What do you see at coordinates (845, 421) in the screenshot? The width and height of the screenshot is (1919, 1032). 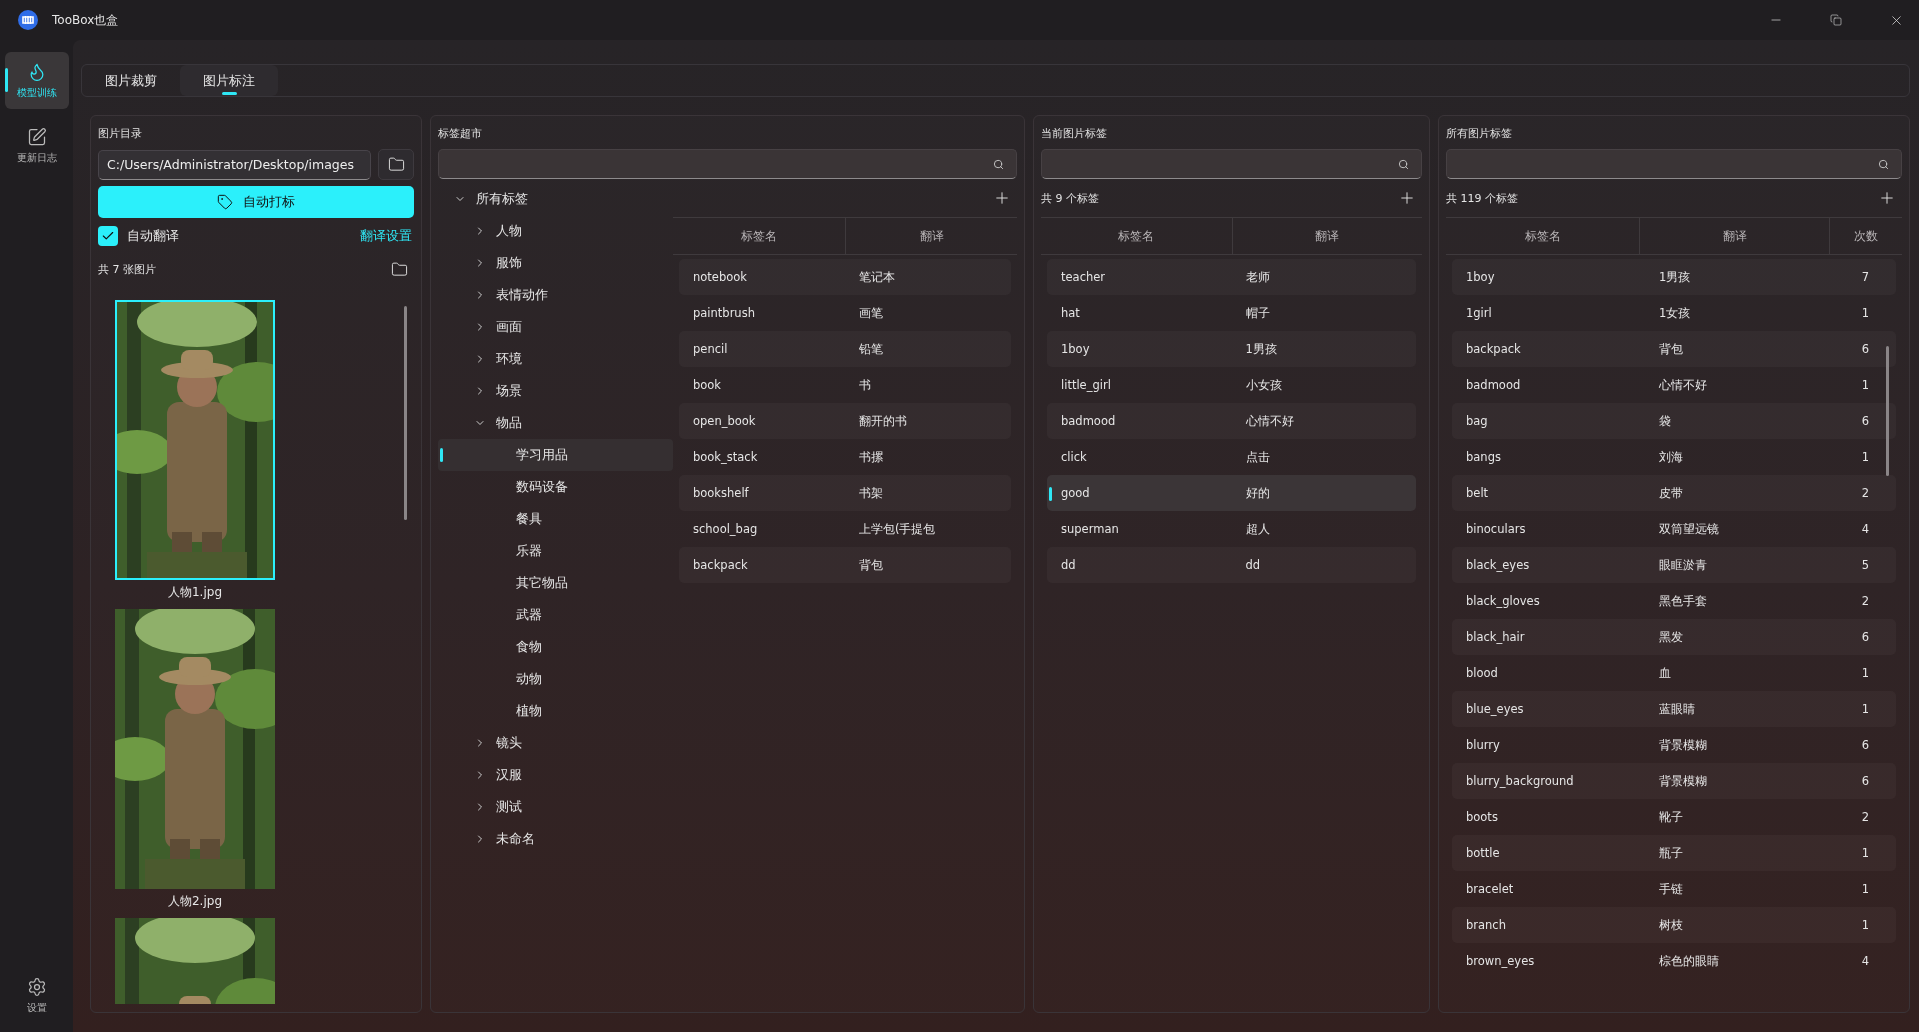 I see `table-row: open_book 翻开的书` at bounding box center [845, 421].